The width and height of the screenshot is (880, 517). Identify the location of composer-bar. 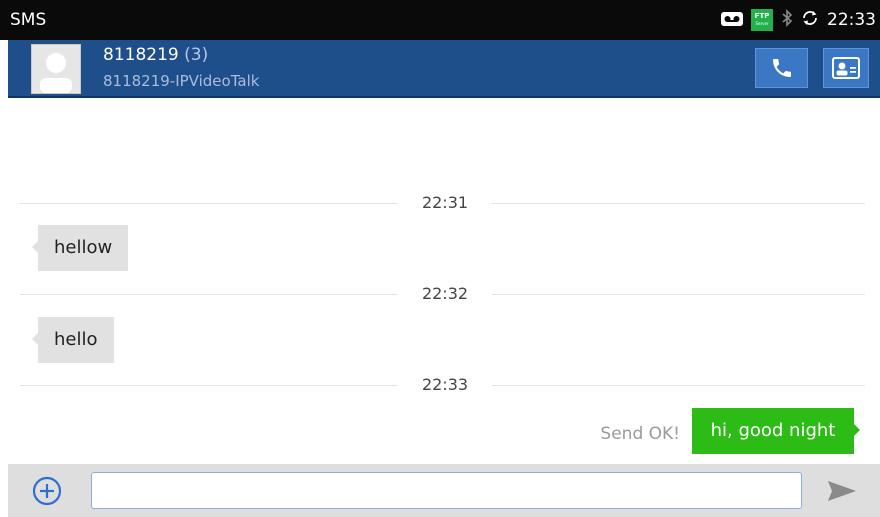
(444, 490).